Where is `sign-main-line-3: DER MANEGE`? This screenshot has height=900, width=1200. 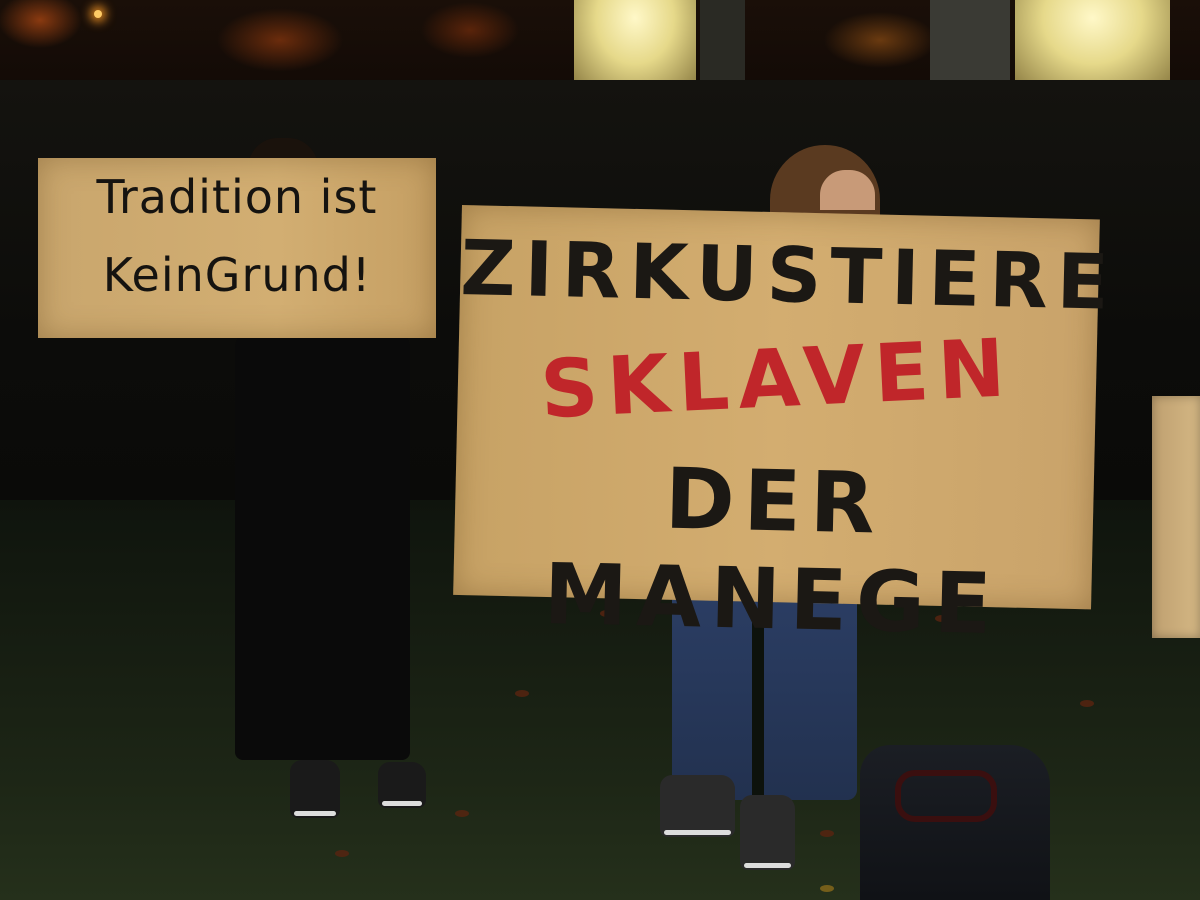 sign-main-line-3: DER MANEGE is located at coordinates (772, 551).